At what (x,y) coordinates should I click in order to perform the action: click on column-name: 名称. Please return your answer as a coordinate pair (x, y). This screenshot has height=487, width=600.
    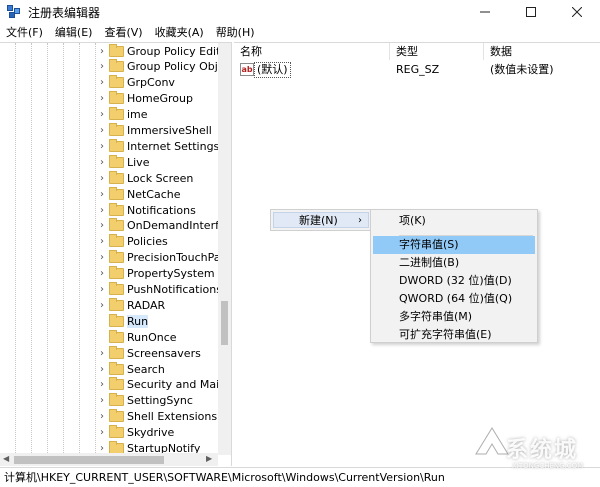
    Looking at the image, I should click on (312, 51).